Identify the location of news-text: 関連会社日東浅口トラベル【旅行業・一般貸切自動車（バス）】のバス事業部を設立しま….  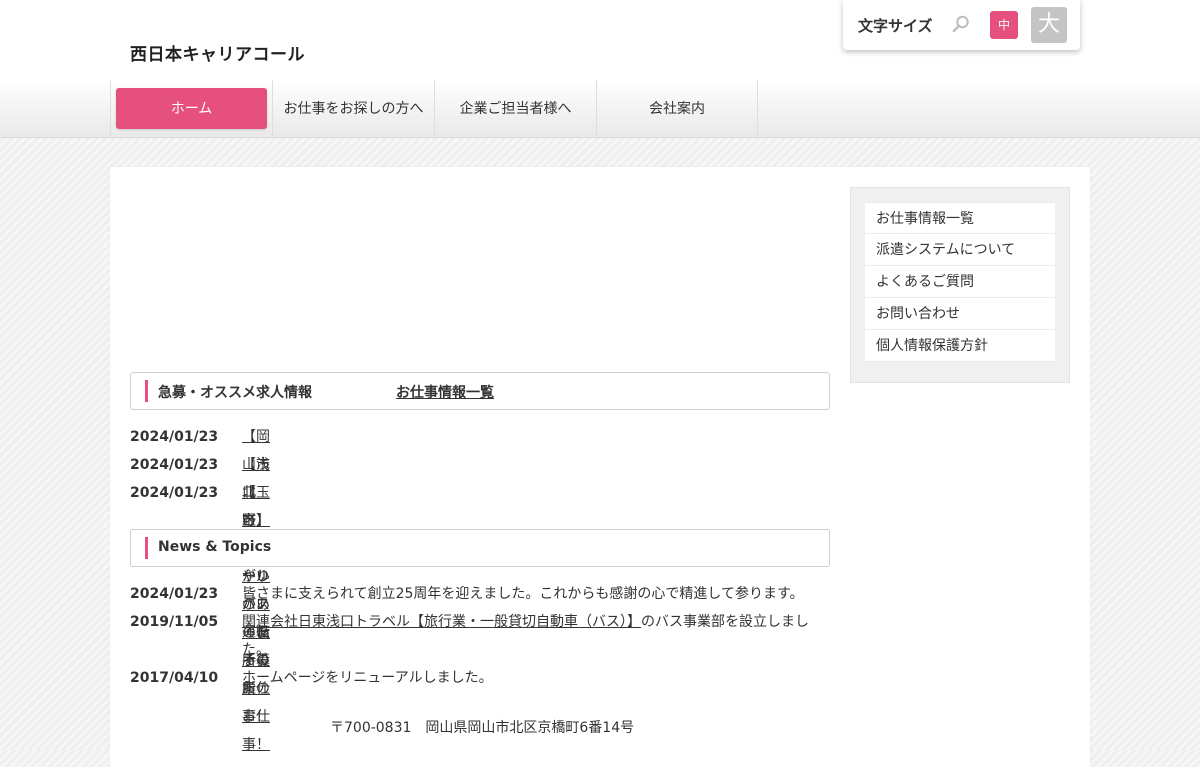
(531, 636).